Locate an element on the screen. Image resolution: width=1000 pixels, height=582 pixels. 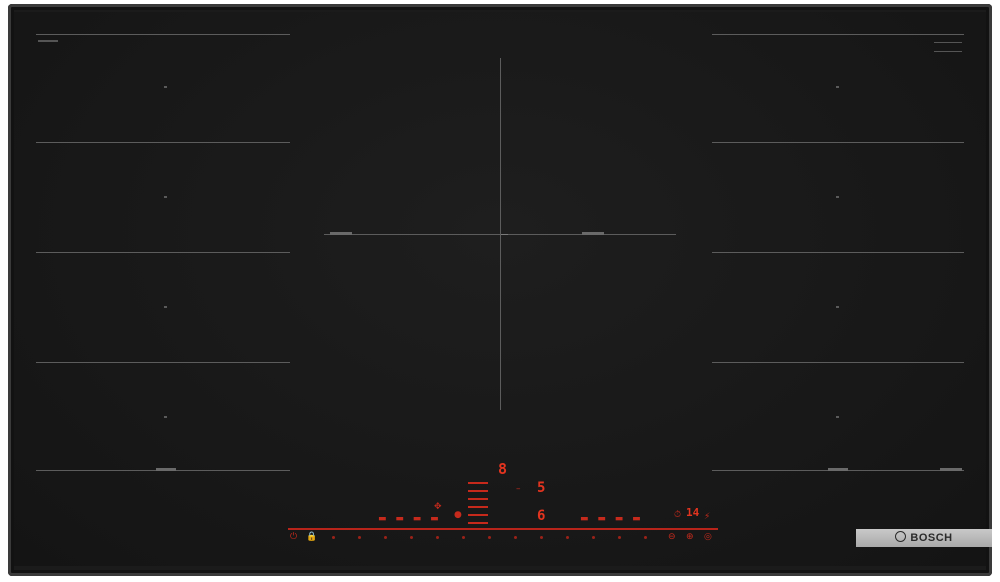
pan-icon: ● is located at coordinates (458, 515).